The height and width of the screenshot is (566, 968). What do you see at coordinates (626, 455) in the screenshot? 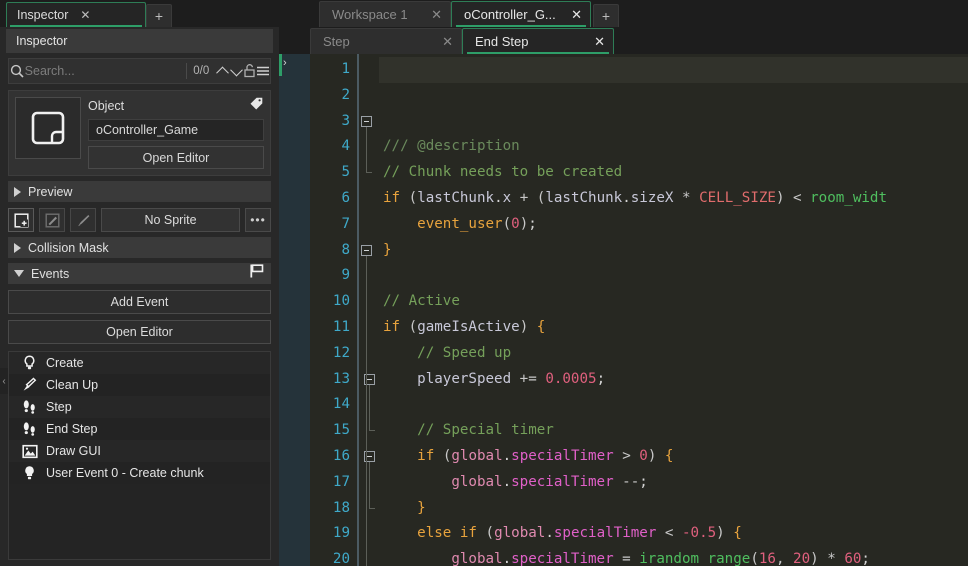
I see `code-token: >` at bounding box center [626, 455].